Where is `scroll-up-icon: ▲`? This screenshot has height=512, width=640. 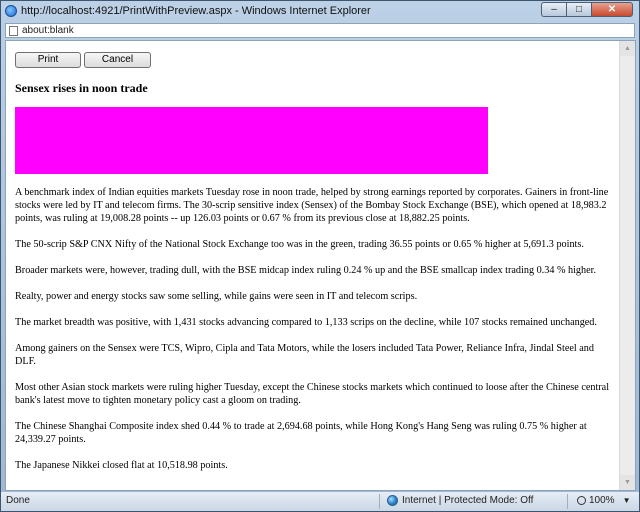 scroll-up-icon: ▲ is located at coordinates (627, 48).